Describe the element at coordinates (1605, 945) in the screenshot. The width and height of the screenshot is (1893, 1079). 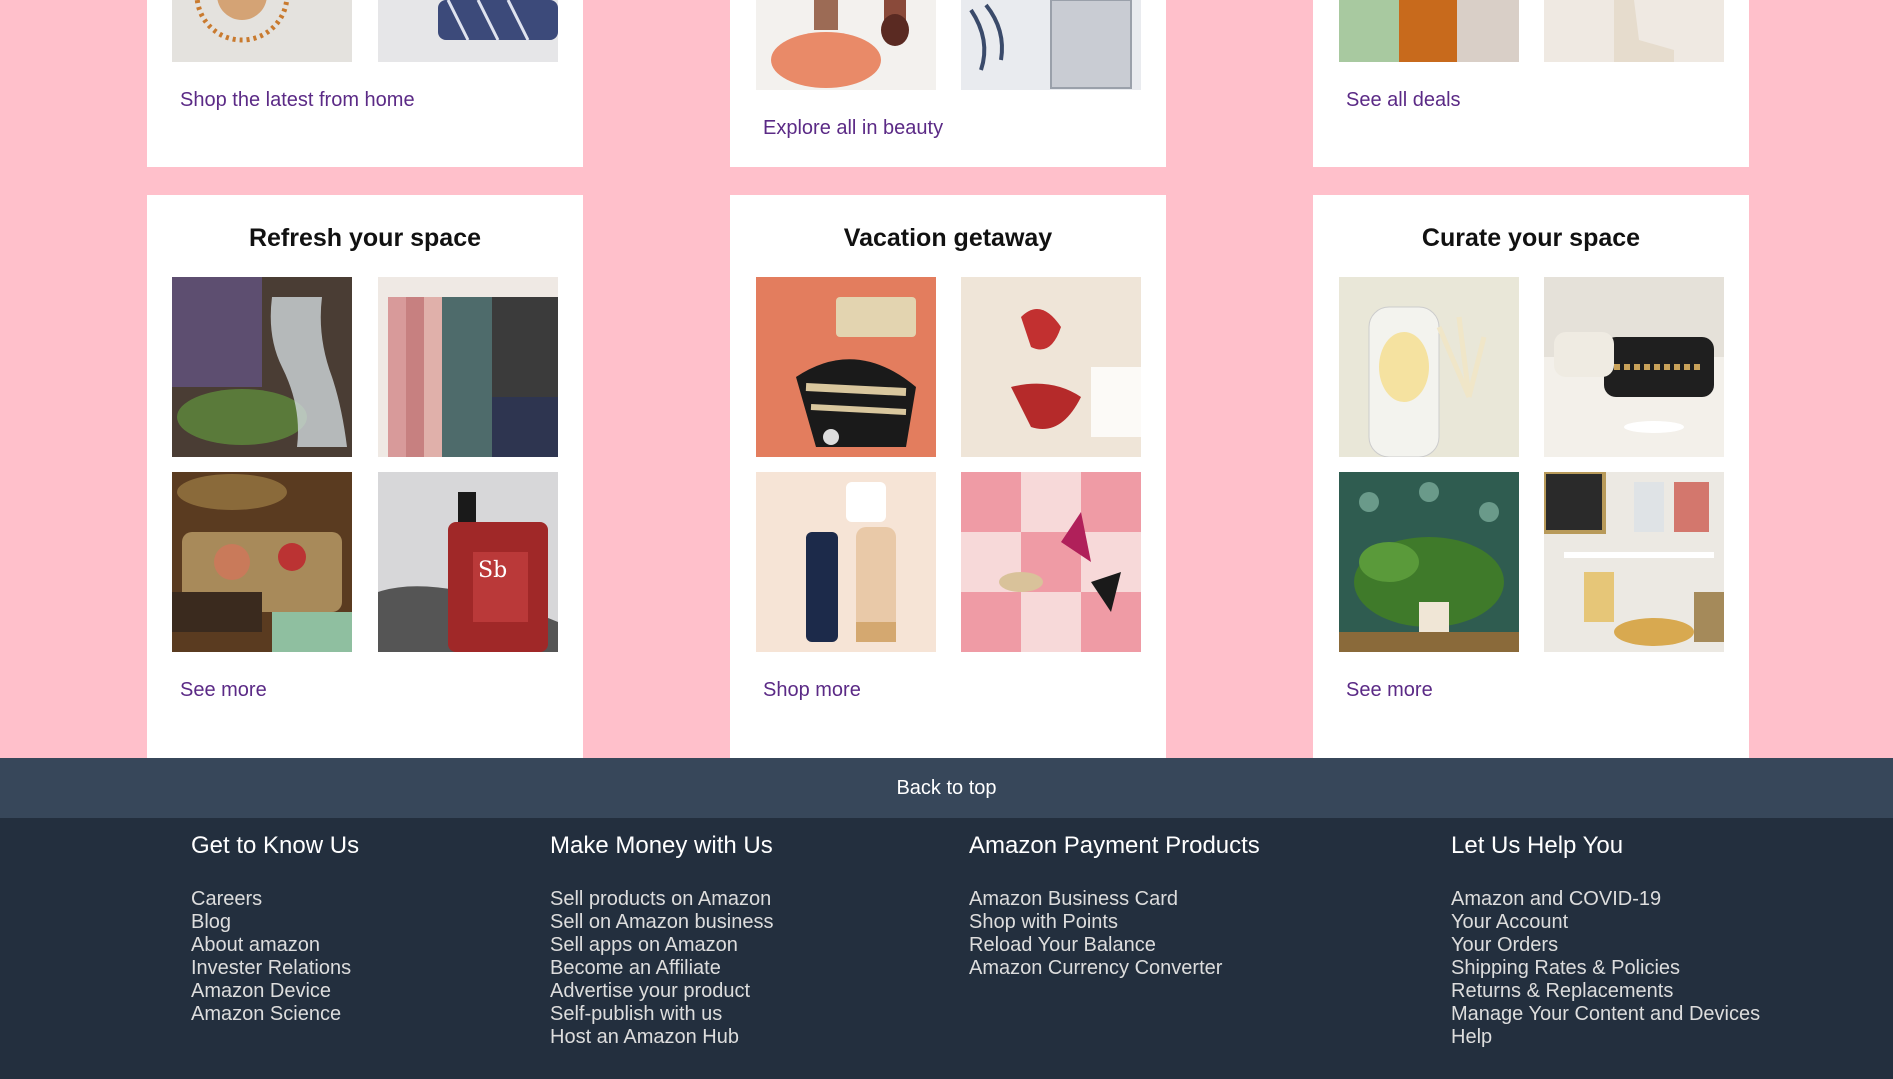
I see `footer-link-your-orders: Your Orders` at that location.